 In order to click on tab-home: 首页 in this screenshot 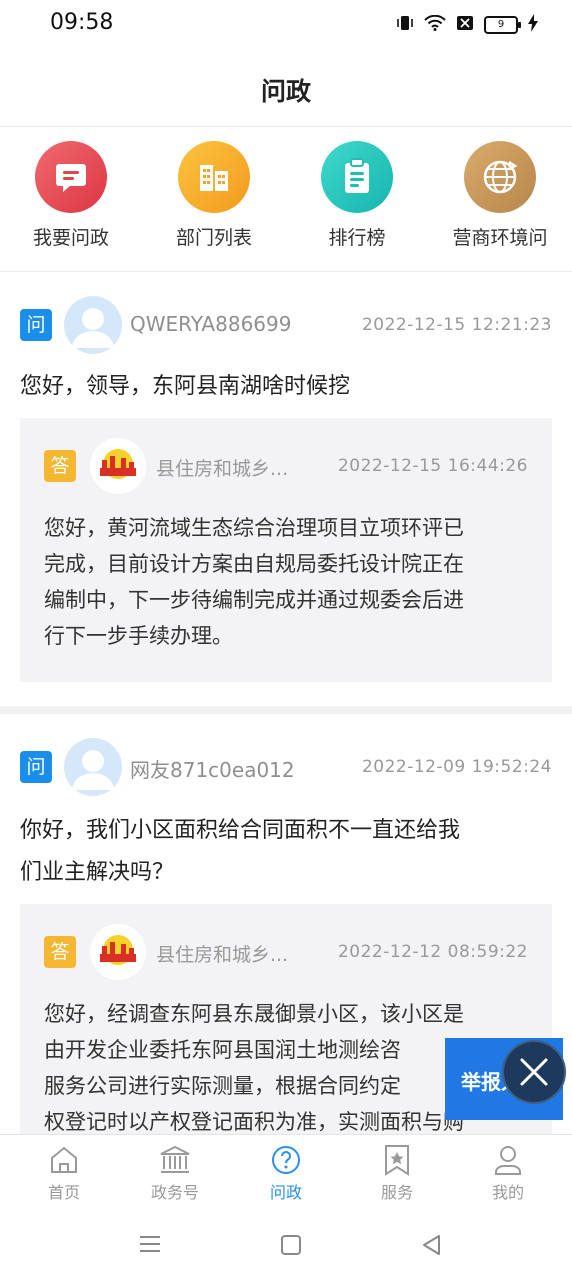, I will do `click(64, 1173)`.